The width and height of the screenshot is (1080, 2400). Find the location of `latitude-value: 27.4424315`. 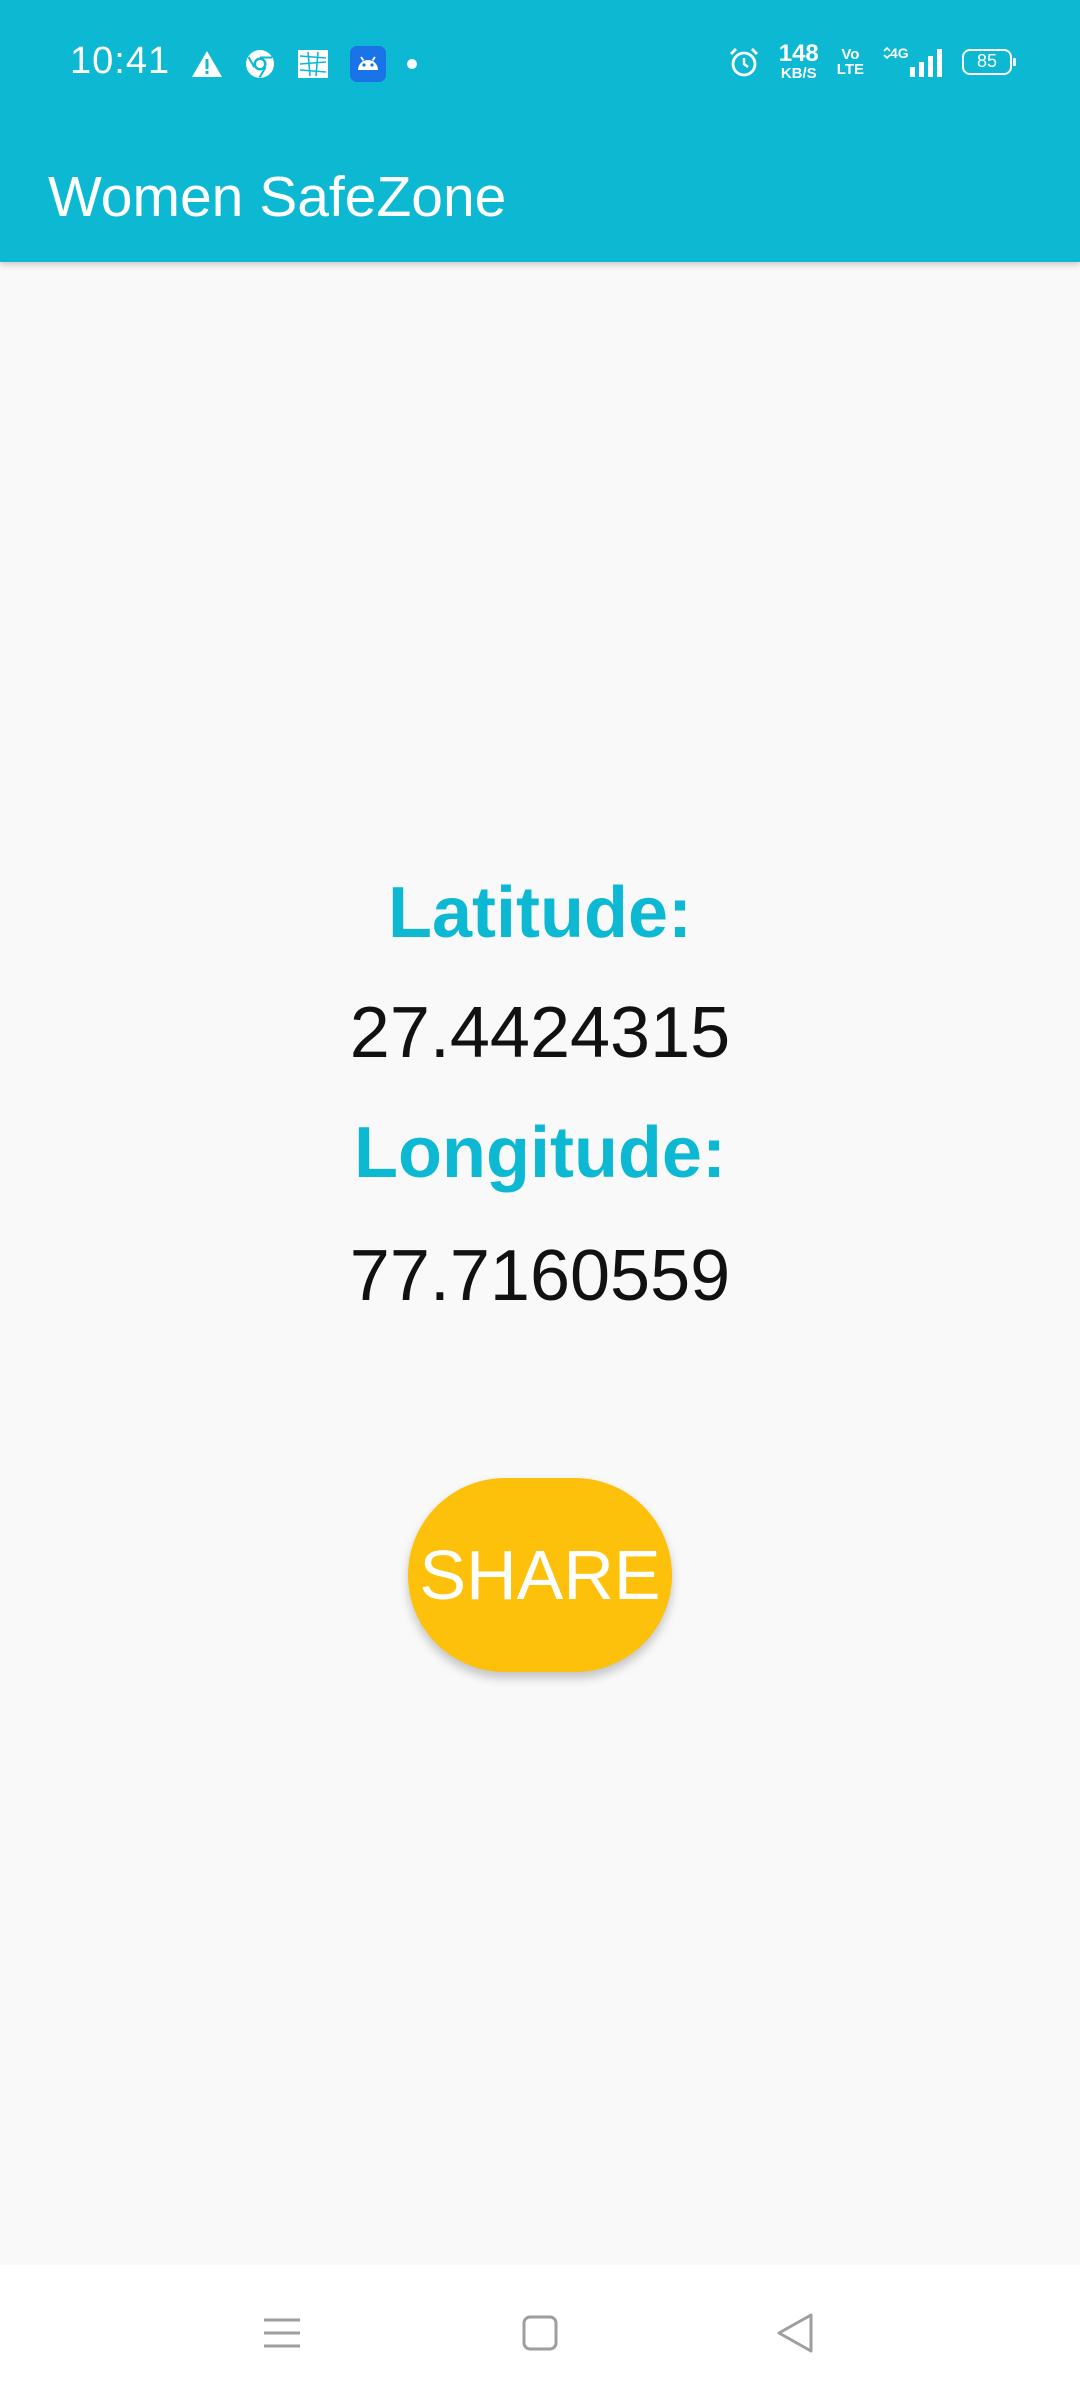

latitude-value: 27.4424315 is located at coordinates (540, 1033).